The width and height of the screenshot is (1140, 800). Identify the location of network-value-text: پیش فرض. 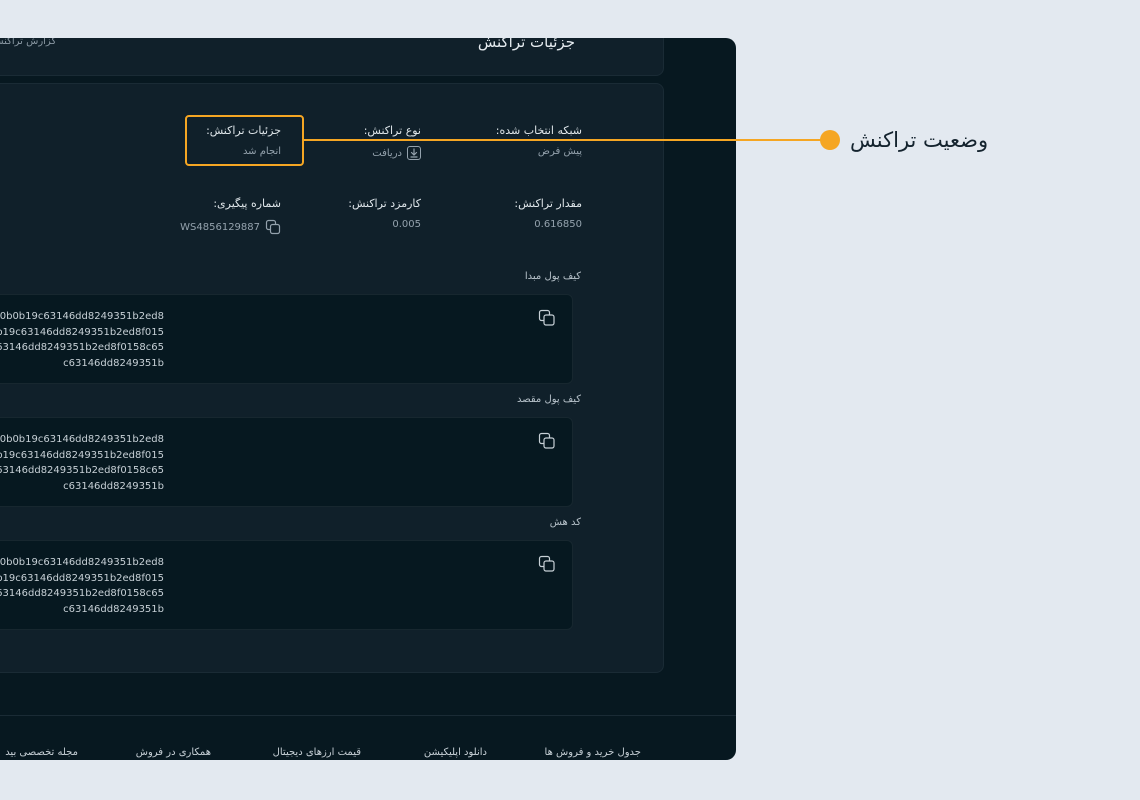
(559, 151).